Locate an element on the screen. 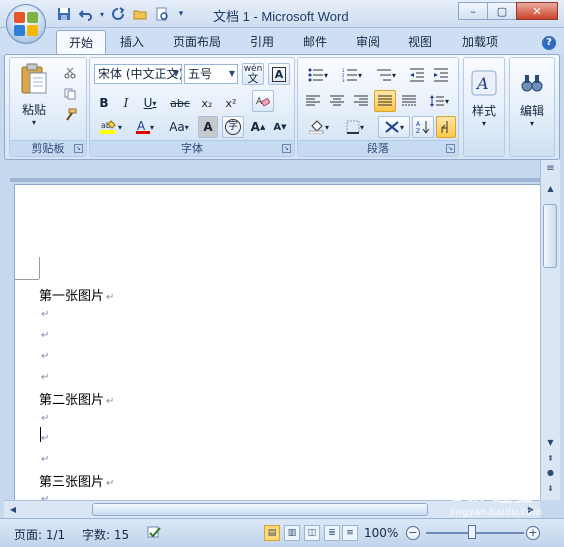 The image size is (564, 547). sort-button: AZ is located at coordinates (423, 127).